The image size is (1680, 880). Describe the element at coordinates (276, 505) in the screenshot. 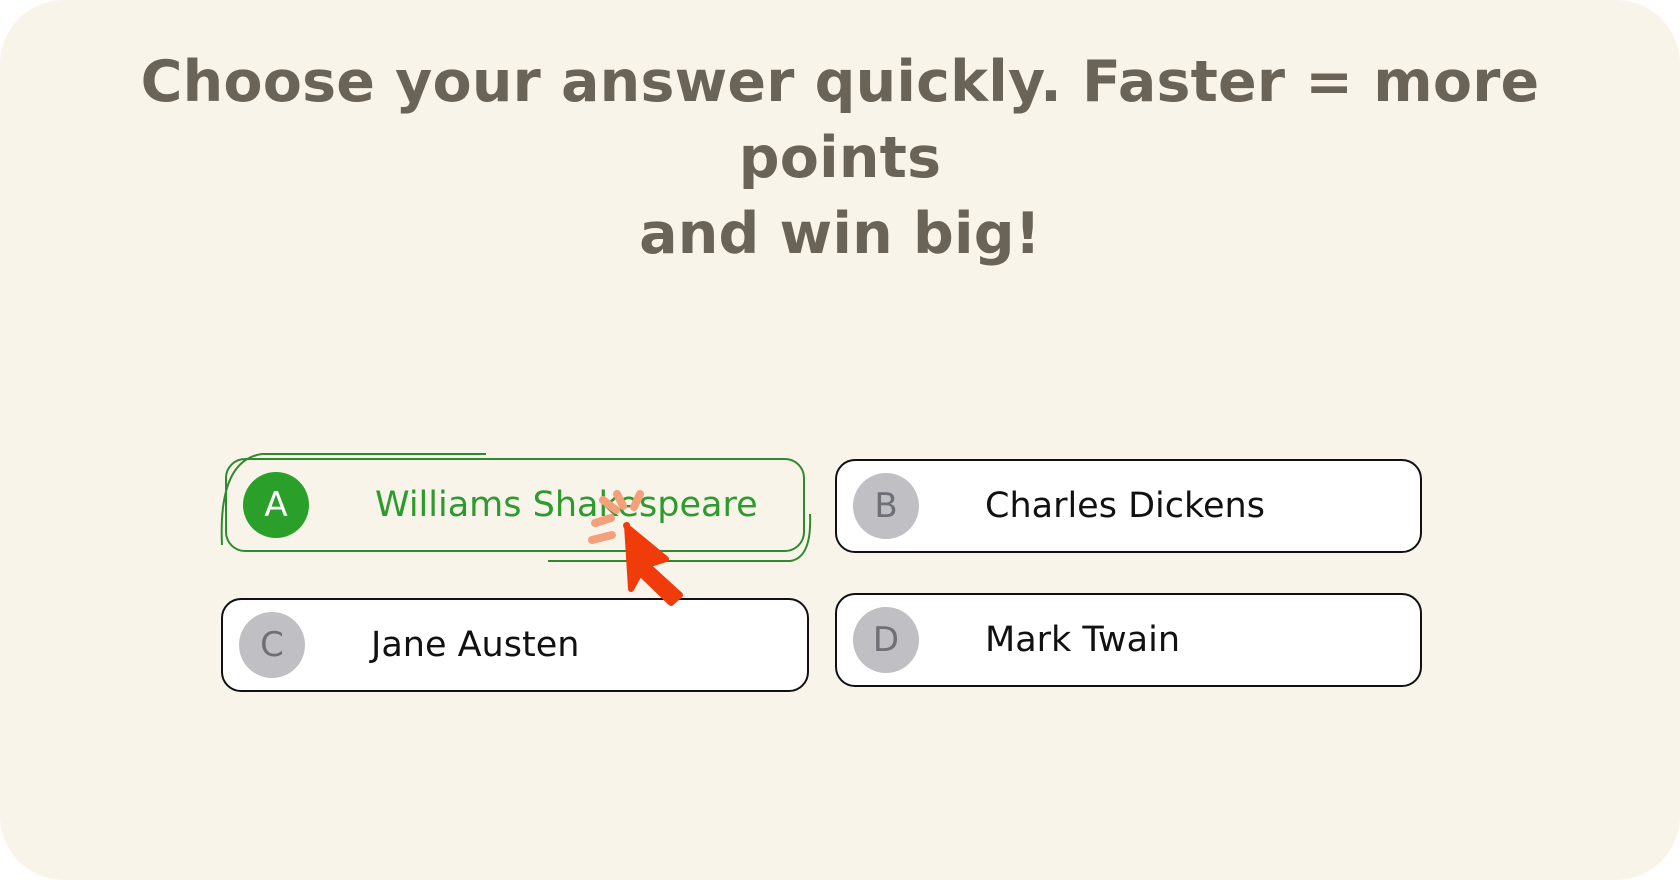

I see `option-letter-badge-a: A` at that location.